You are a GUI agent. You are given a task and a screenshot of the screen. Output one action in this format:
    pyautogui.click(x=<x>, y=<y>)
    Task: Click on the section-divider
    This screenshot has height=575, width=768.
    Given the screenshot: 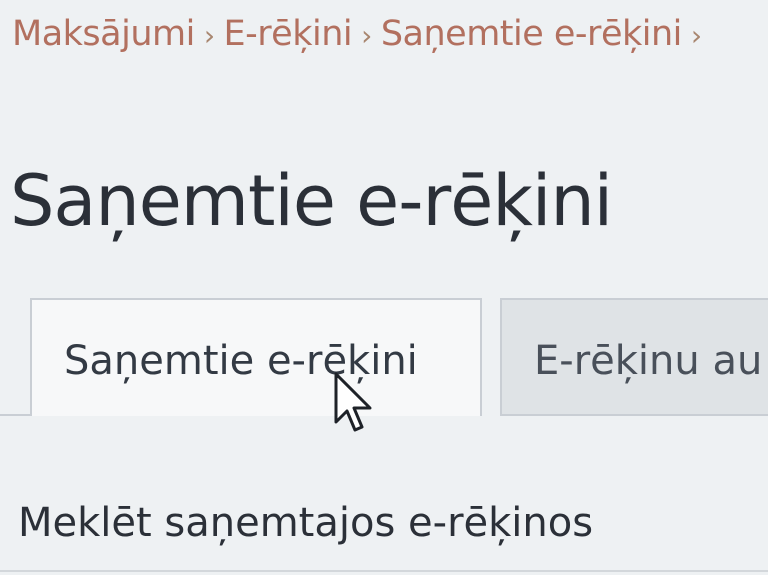 What is the action you would take?
    pyautogui.click(x=384, y=571)
    